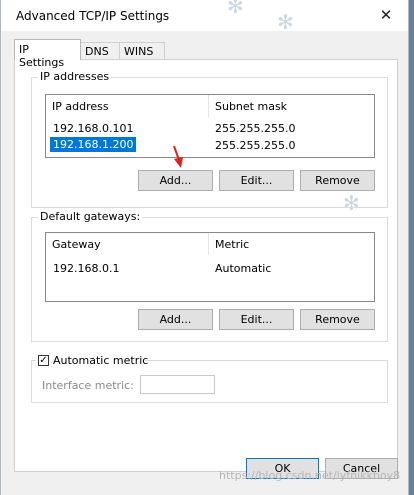 The width and height of the screenshot is (414, 495). What do you see at coordinates (251, 106) in the screenshot?
I see `column-header-subnet-mask: Subnet mask` at bounding box center [251, 106].